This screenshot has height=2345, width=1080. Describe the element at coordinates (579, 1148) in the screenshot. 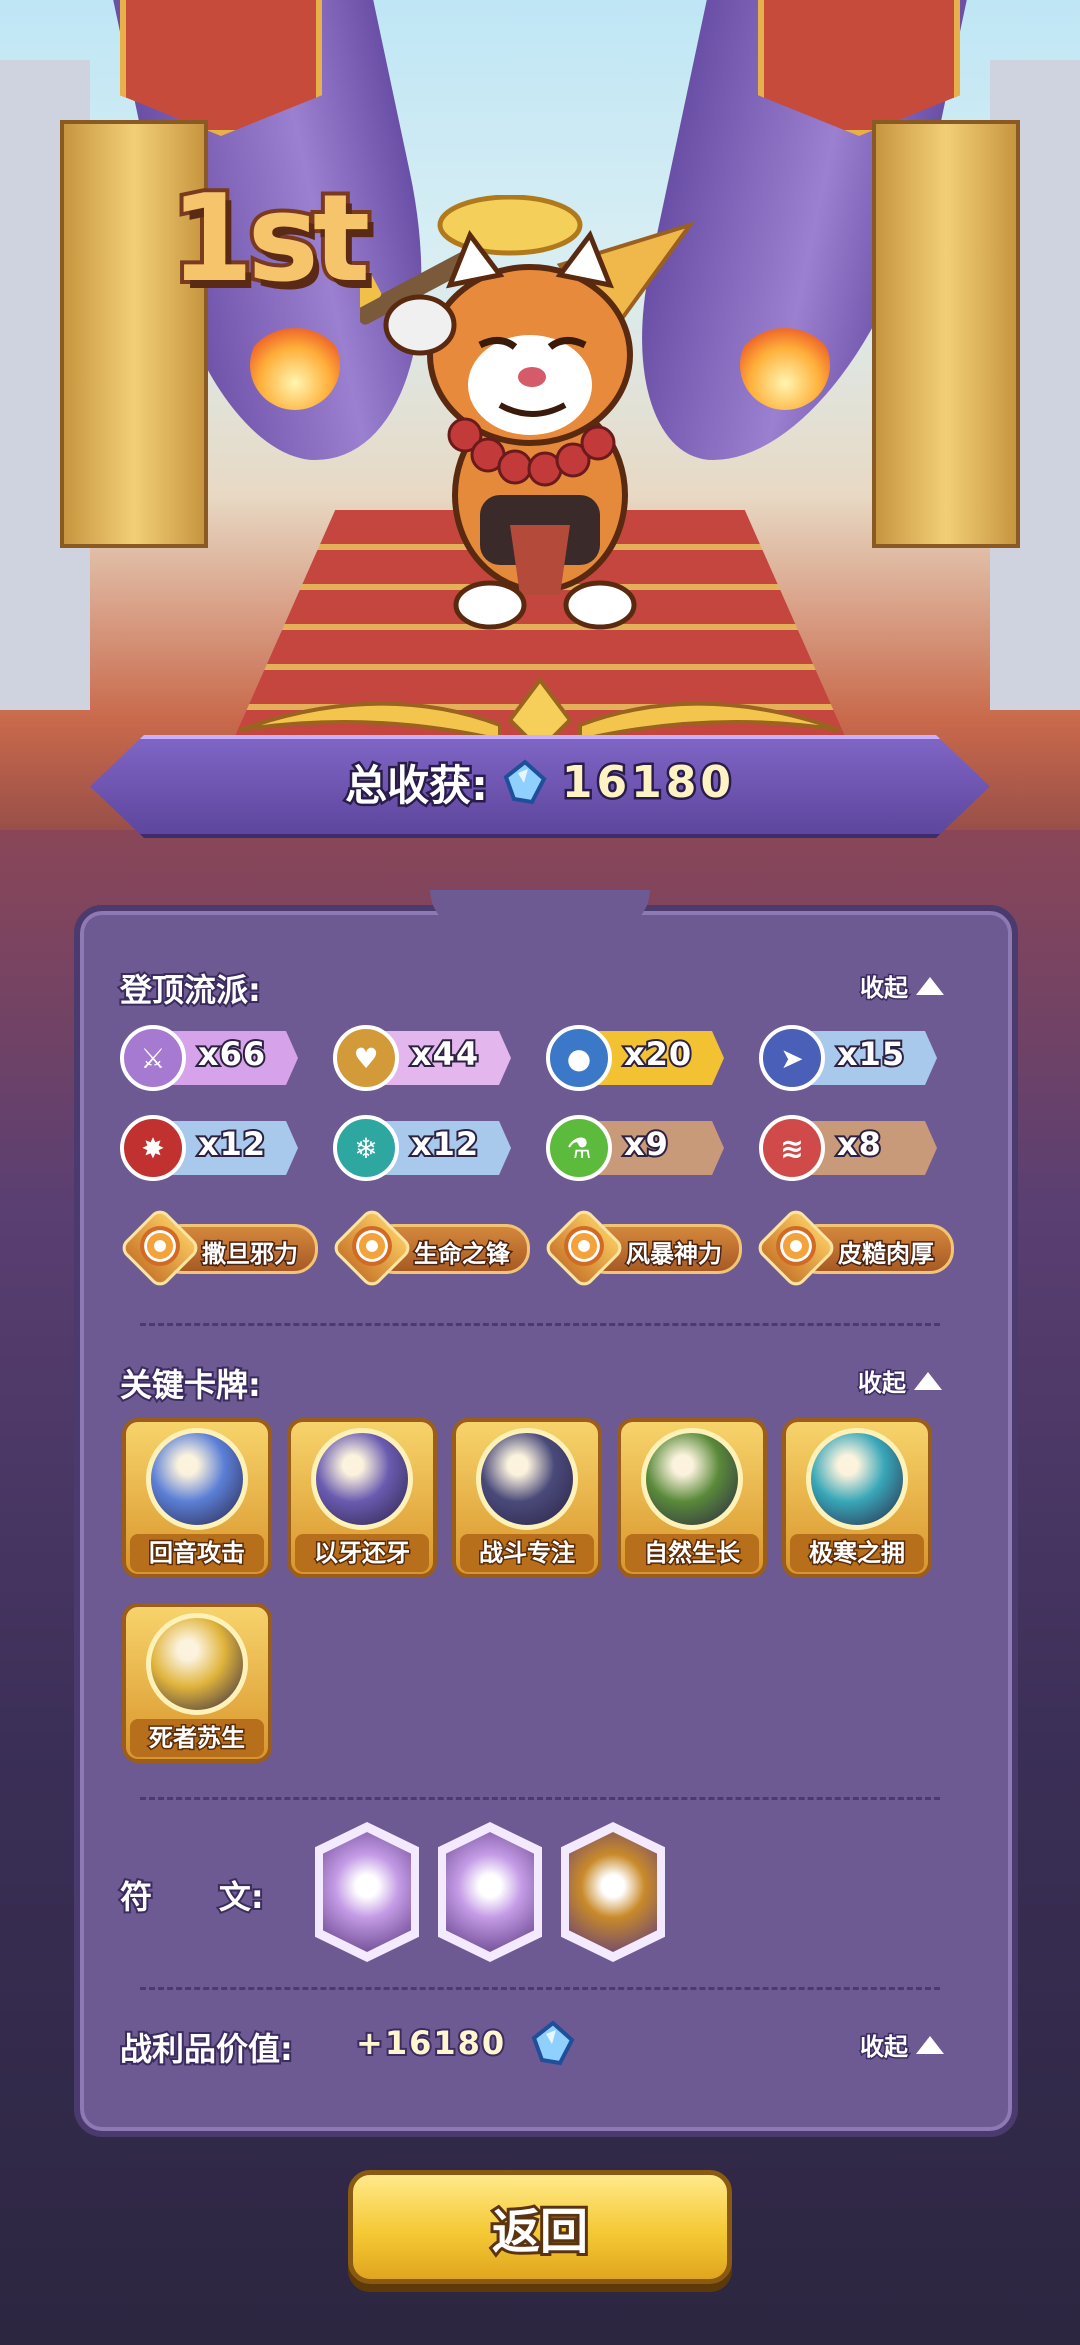

I see `potion-icon: ⚗` at that location.